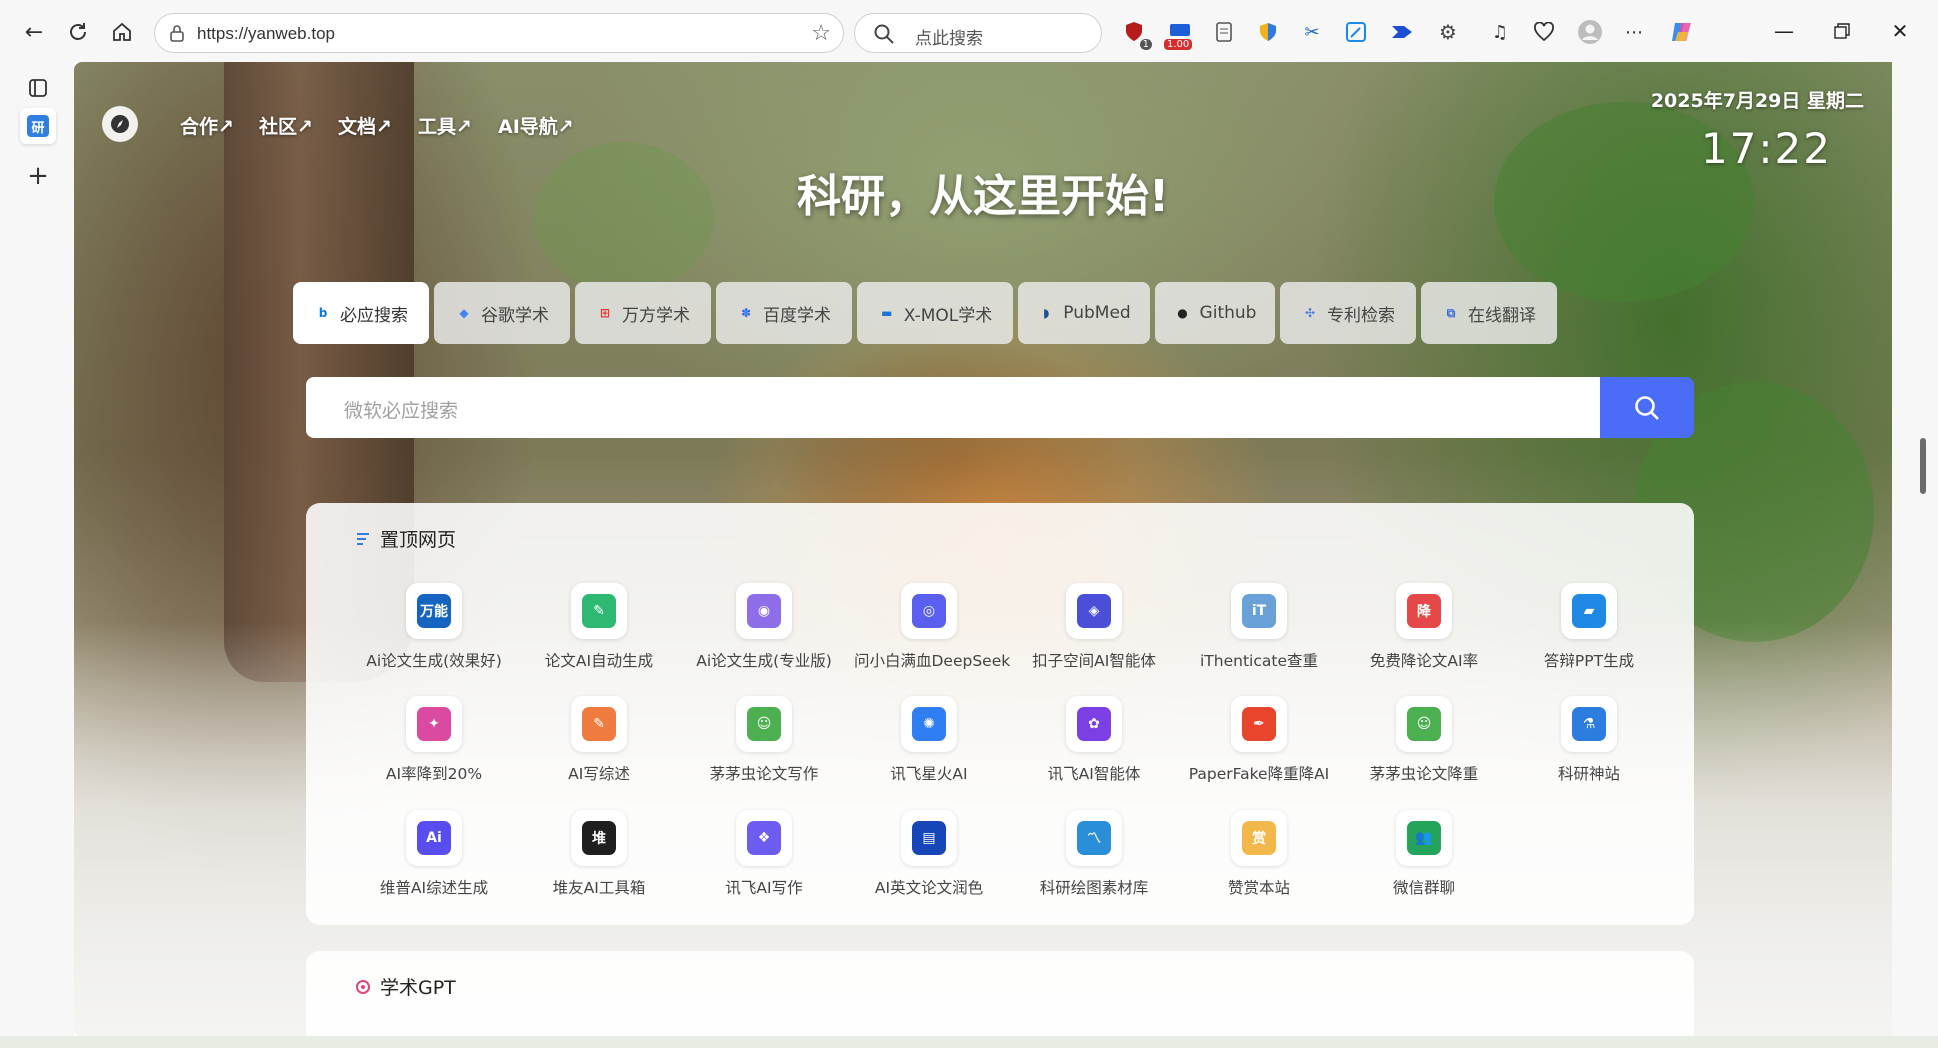 Image resolution: width=1938 pixels, height=1048 pixels. Describe the element at coordinates (1424, 740) in the screenshot. I see `pinned-site-item: ☺ 茅茅虫论文降重` at that location.